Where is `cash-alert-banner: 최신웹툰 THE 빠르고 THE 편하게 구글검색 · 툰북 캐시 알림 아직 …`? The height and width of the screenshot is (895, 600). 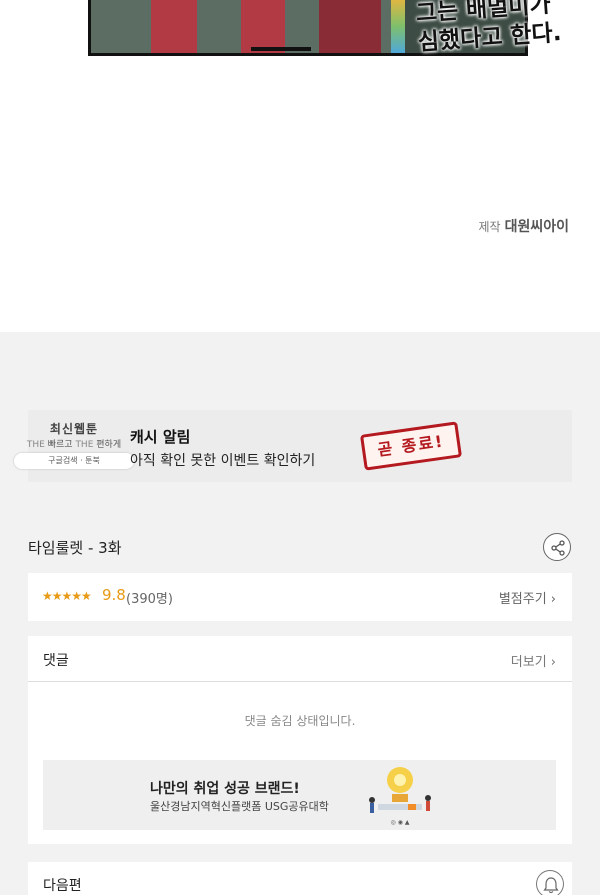 cash-alert-banner: 최신웹툰 THE 빠르고 THE 편하게 구글검색 · 툰북 캐시 알림 아직 … is located at coordinates (293, 446).